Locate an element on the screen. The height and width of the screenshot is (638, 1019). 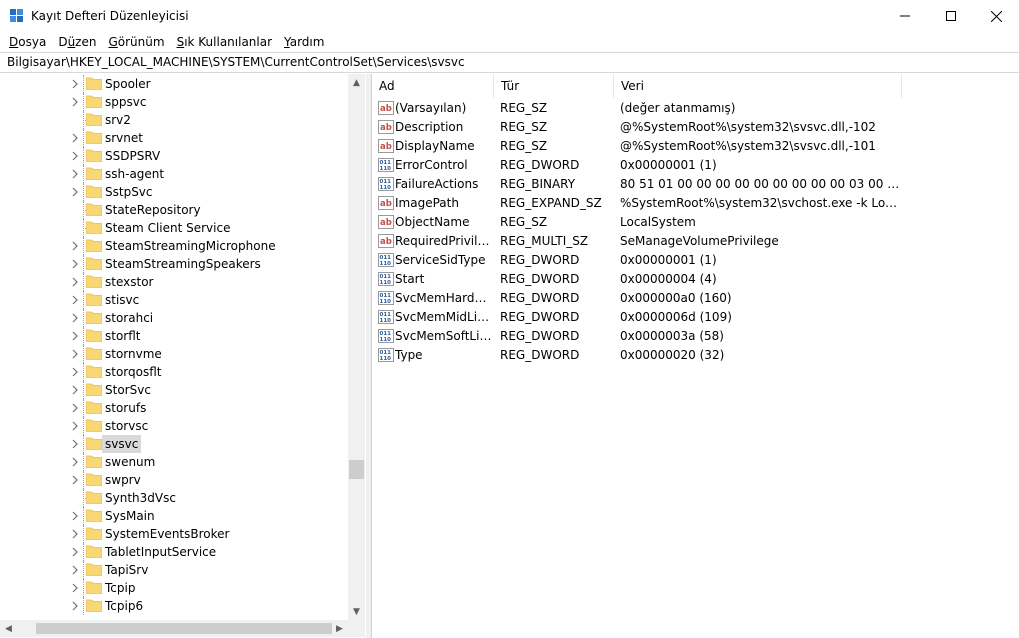
close-button is located at coordinates (996, 16).